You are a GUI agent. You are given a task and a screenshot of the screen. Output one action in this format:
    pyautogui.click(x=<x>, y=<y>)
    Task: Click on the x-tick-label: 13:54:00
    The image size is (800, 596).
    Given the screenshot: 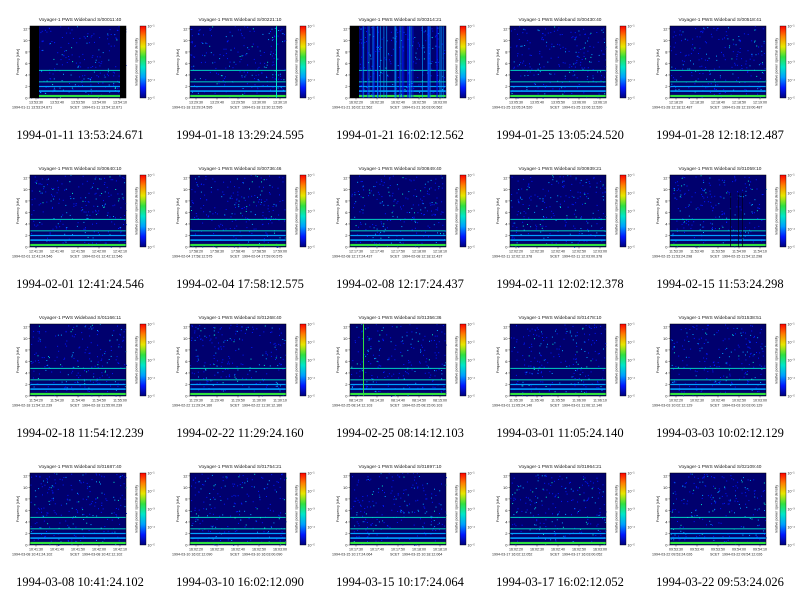 What is the action you would take?
    pyautogui.click(x=99, y=103)
    